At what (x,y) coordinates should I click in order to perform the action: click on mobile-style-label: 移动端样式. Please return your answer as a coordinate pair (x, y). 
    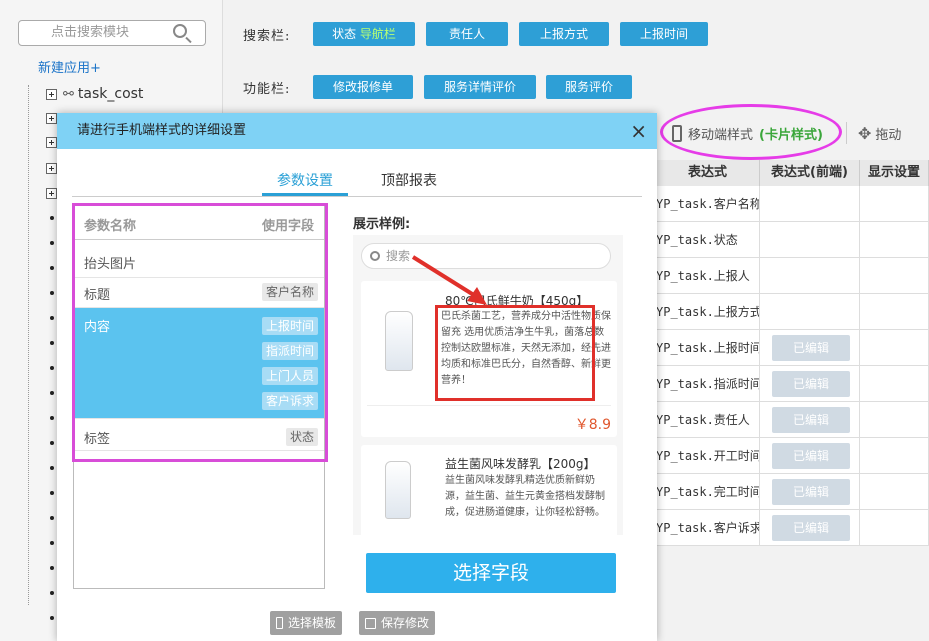
    Looking at the image, I should click on (721, 135).